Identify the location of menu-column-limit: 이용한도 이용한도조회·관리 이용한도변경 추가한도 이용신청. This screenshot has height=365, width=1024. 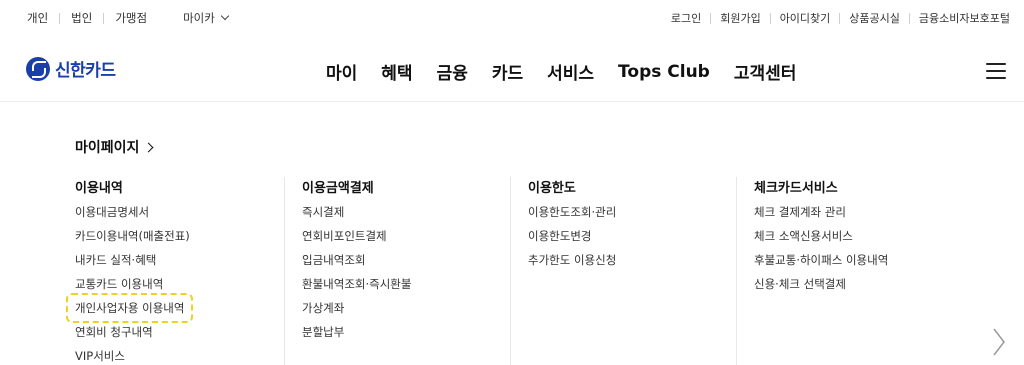
(572, 226).